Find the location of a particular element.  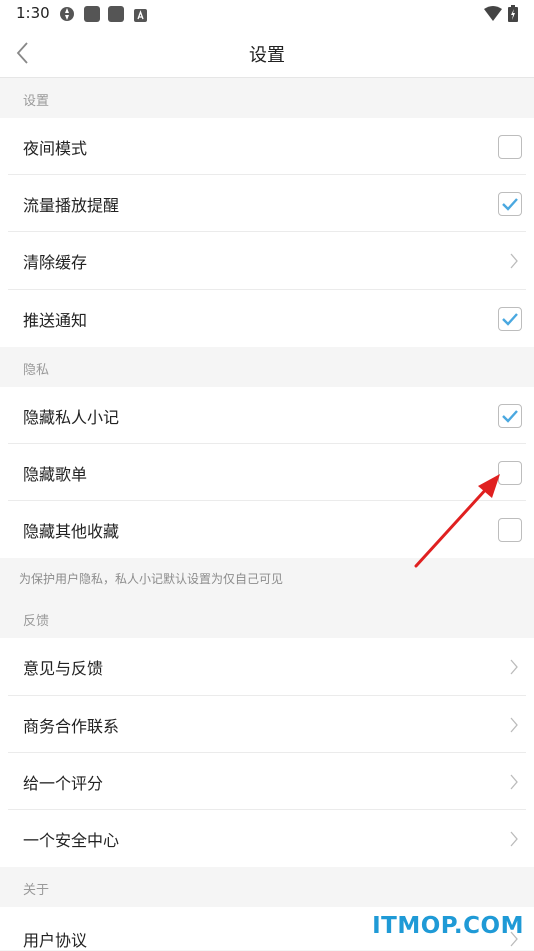

section-header-about: 关于 is located at coordinates (267, 887).